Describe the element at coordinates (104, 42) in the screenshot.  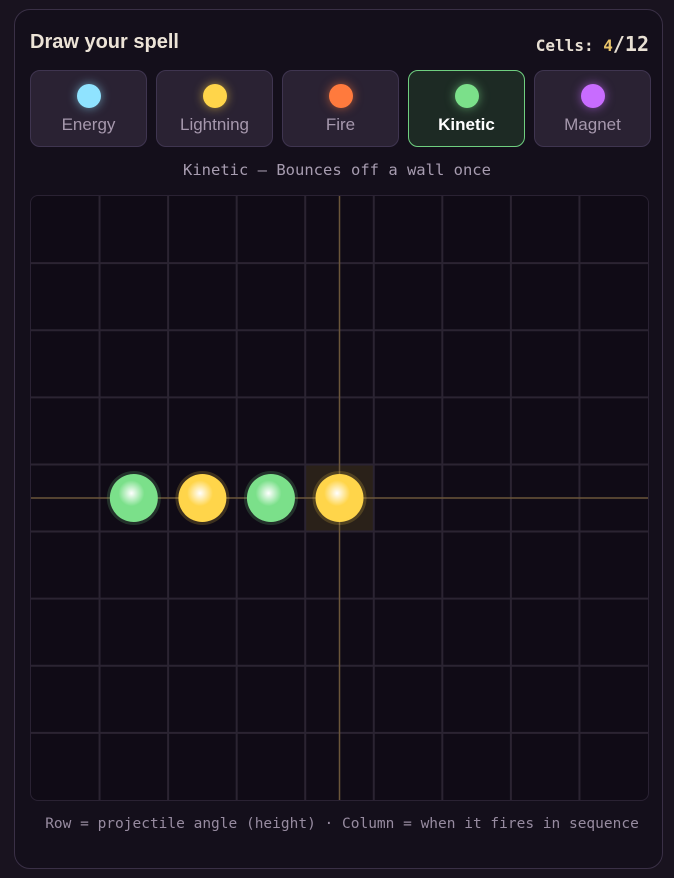
I see `page-title: Draw your spell` at that location.